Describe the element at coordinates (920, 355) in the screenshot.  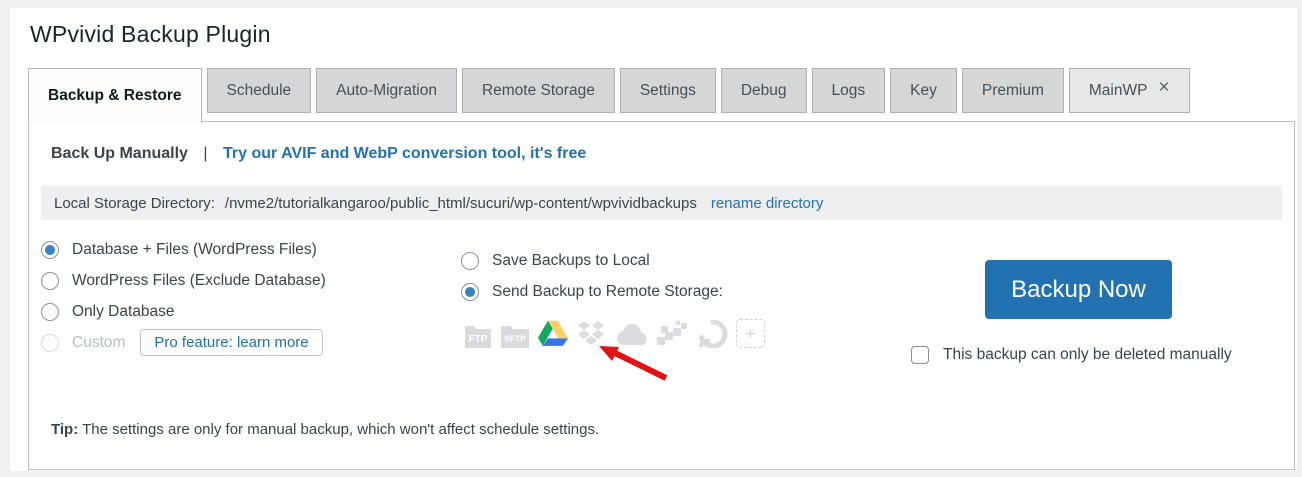
I see `checkbox-icon` at that location.